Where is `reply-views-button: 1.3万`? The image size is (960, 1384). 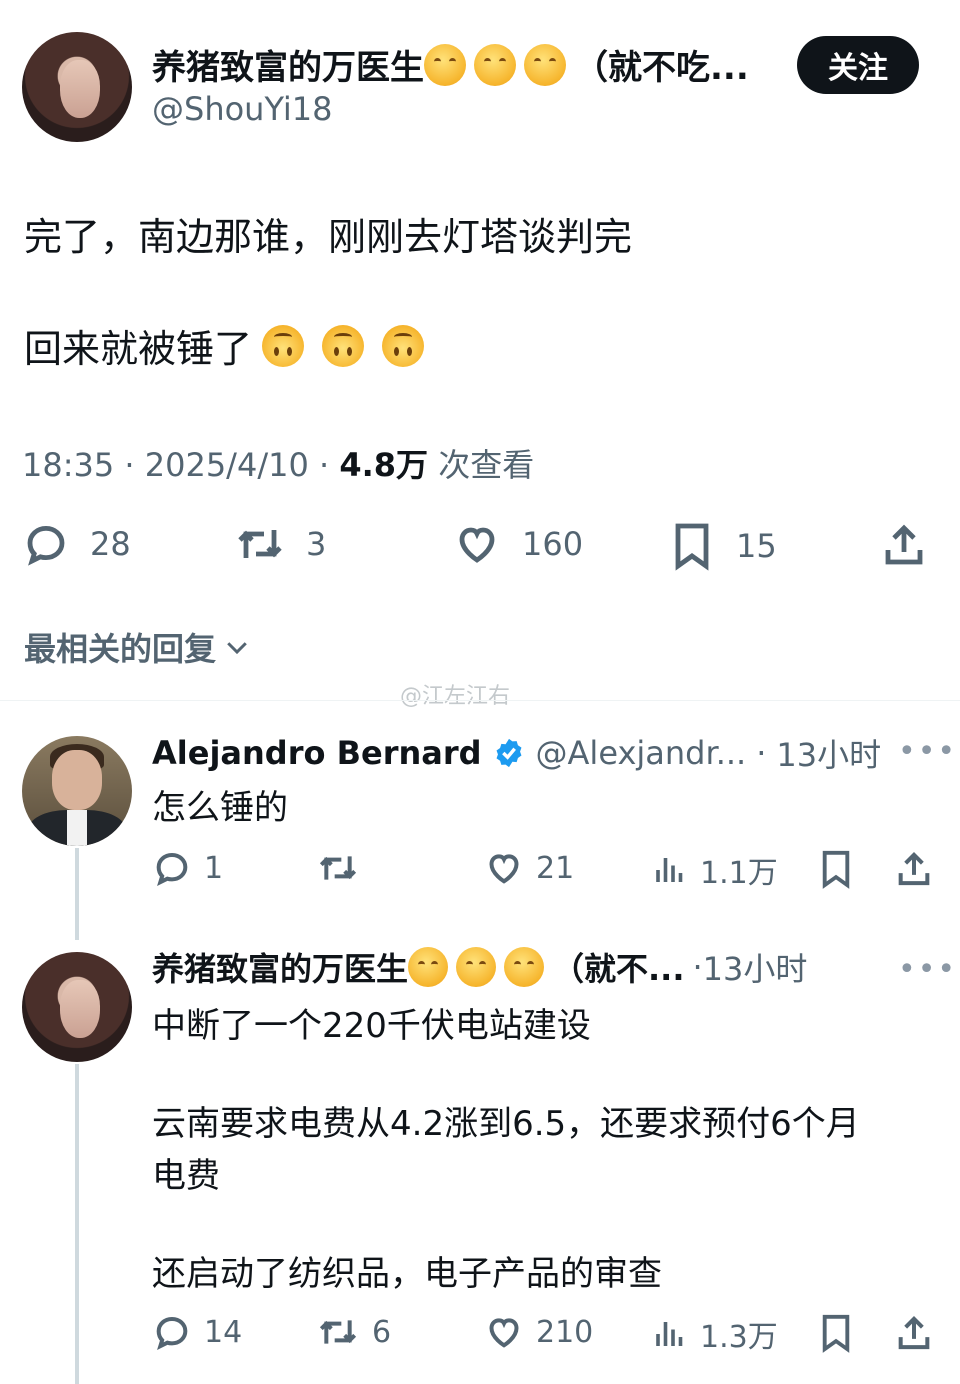
reply-views-button: 1.3万 is located at coordinates (715, 1334).